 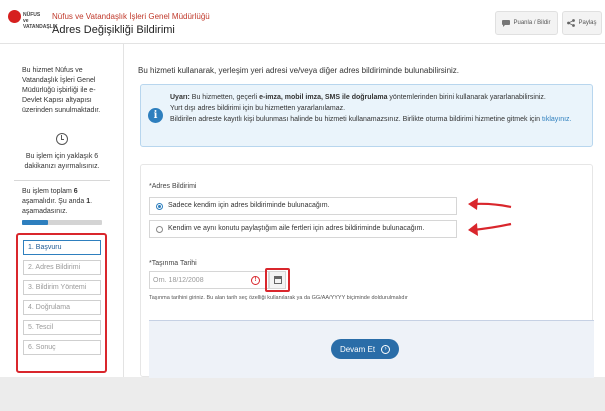 I want to click on step-bildirim-yontemi: 3. Bildirim Yöntemi, so click(x=62, y=287).